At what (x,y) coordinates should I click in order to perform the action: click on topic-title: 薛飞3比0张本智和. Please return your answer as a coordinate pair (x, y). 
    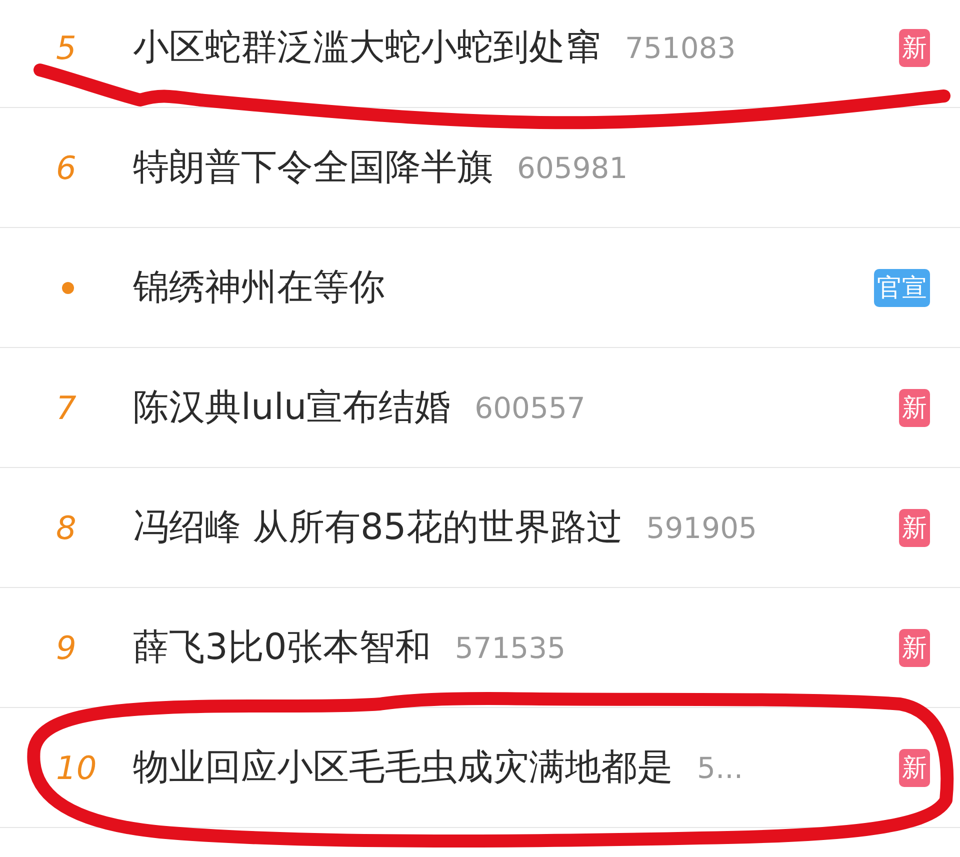
    Looking at the image, I should click on (282, 647).